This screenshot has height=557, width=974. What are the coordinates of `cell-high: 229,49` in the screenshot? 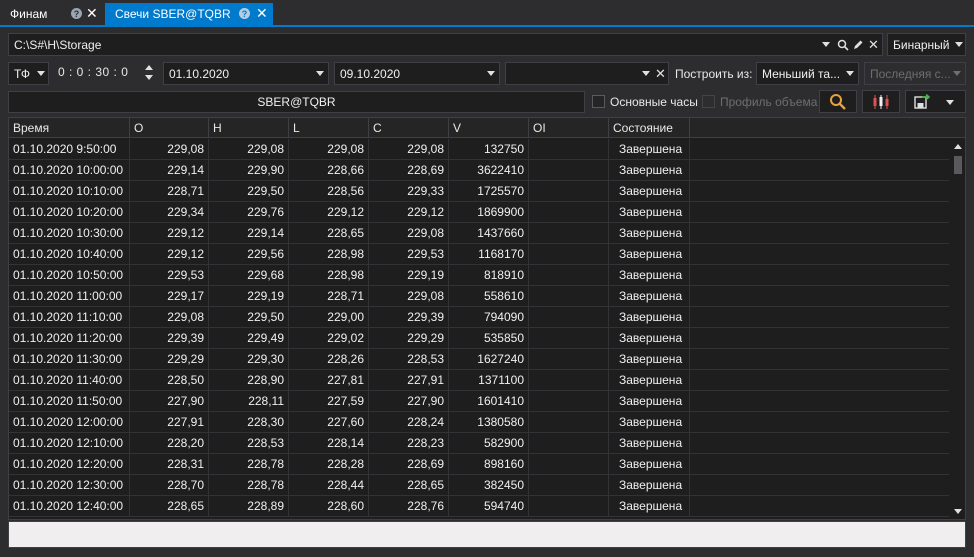 It's located at (249, 338).